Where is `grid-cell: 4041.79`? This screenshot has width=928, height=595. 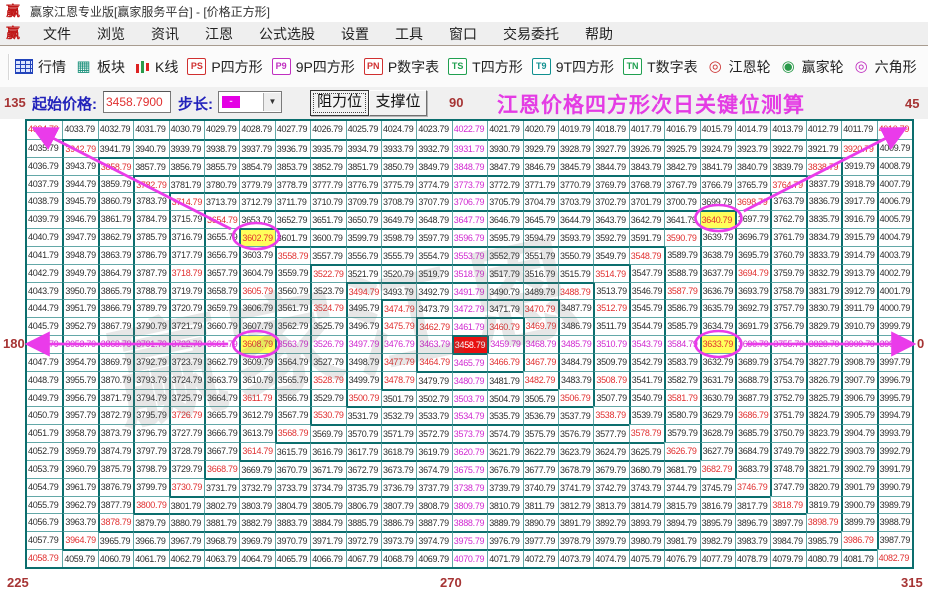 grid-cell: 4041.79 is located at coordinates (45, 254).